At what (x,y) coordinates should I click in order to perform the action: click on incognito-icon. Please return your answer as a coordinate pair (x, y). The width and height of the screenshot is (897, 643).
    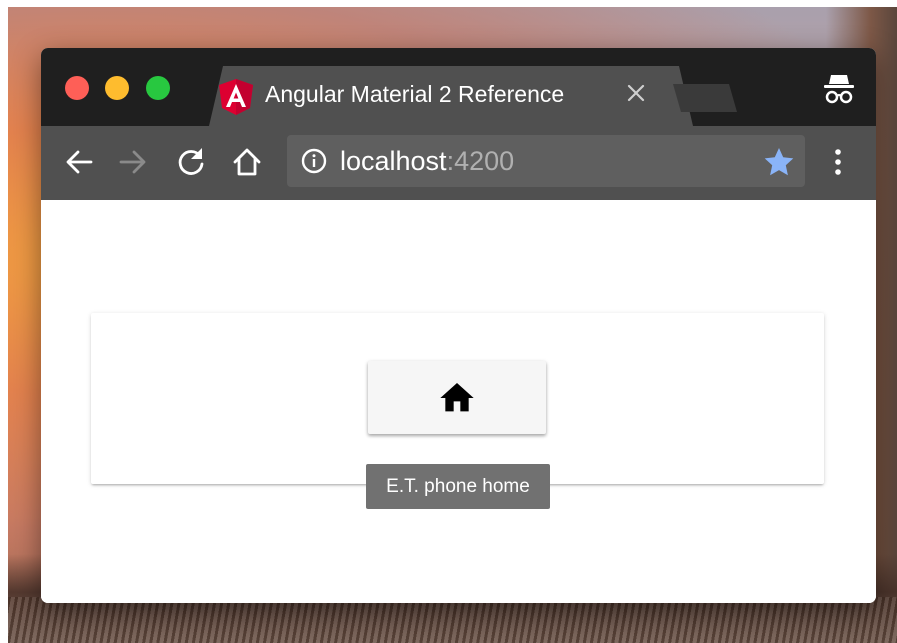
    Looking at the image, I should click on (839, 89).